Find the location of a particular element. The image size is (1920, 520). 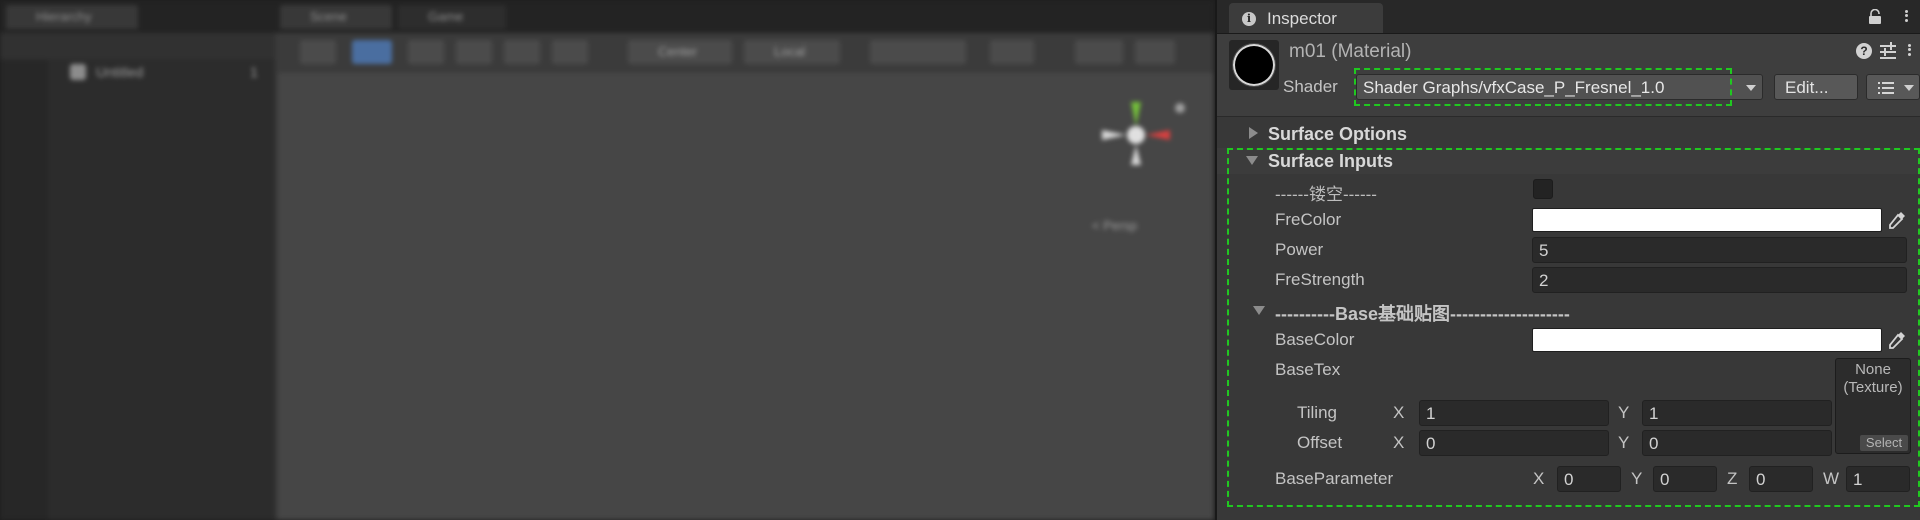

pivot-center-button: Center is located at coordinates (680, 52).